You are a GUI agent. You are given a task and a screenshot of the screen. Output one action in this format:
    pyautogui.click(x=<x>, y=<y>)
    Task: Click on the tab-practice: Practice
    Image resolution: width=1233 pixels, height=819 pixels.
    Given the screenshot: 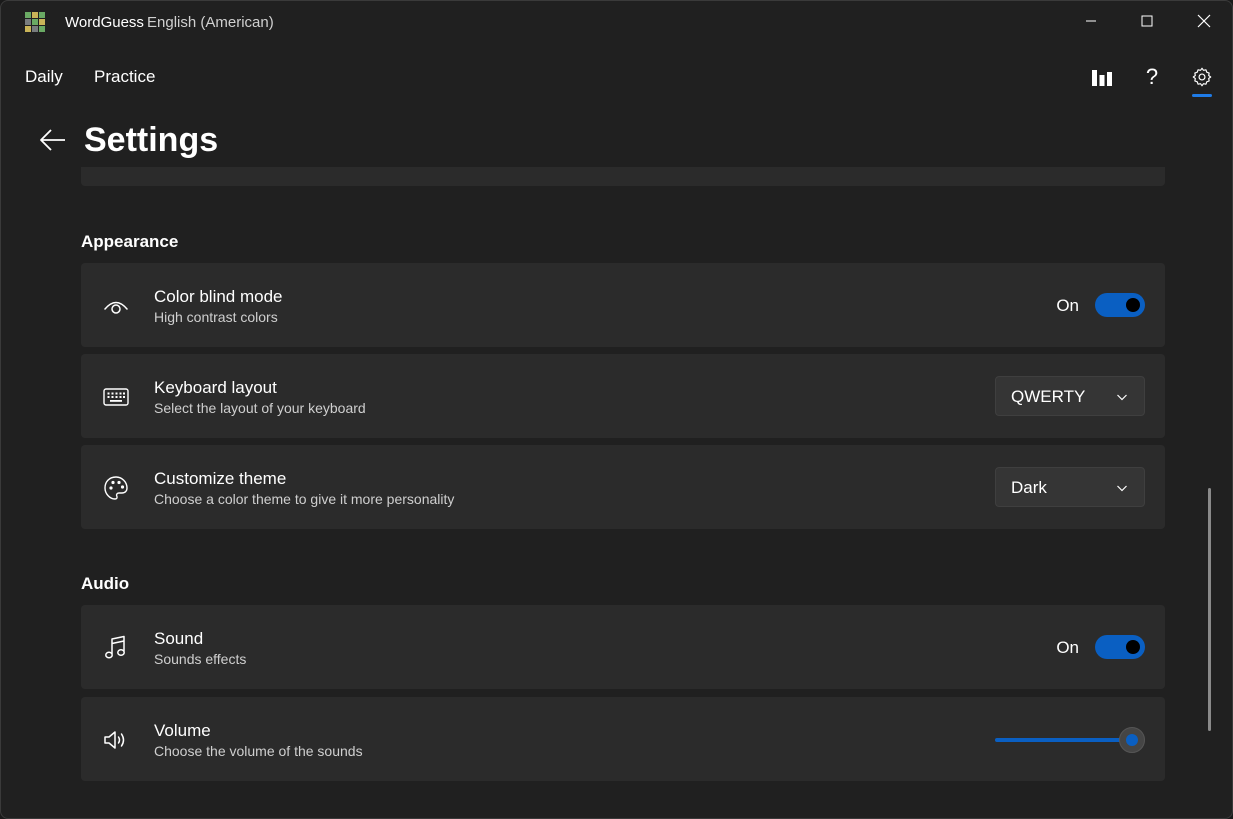 What is the action you would take?
    pyautogui.click(x=124, y=77)
    